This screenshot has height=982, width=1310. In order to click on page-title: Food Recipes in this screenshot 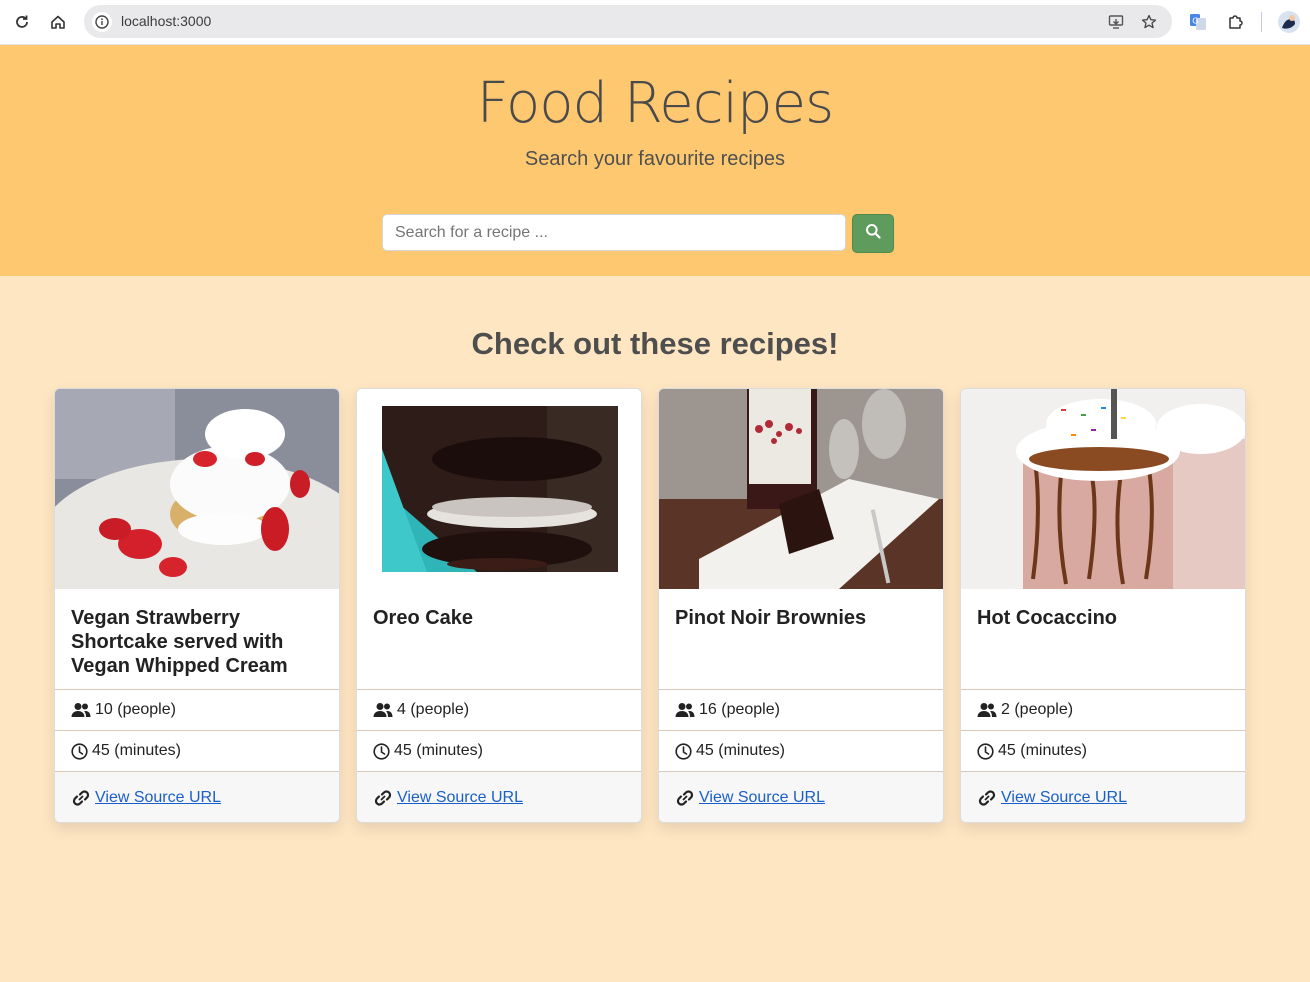, I will do `click(655, 103)`.